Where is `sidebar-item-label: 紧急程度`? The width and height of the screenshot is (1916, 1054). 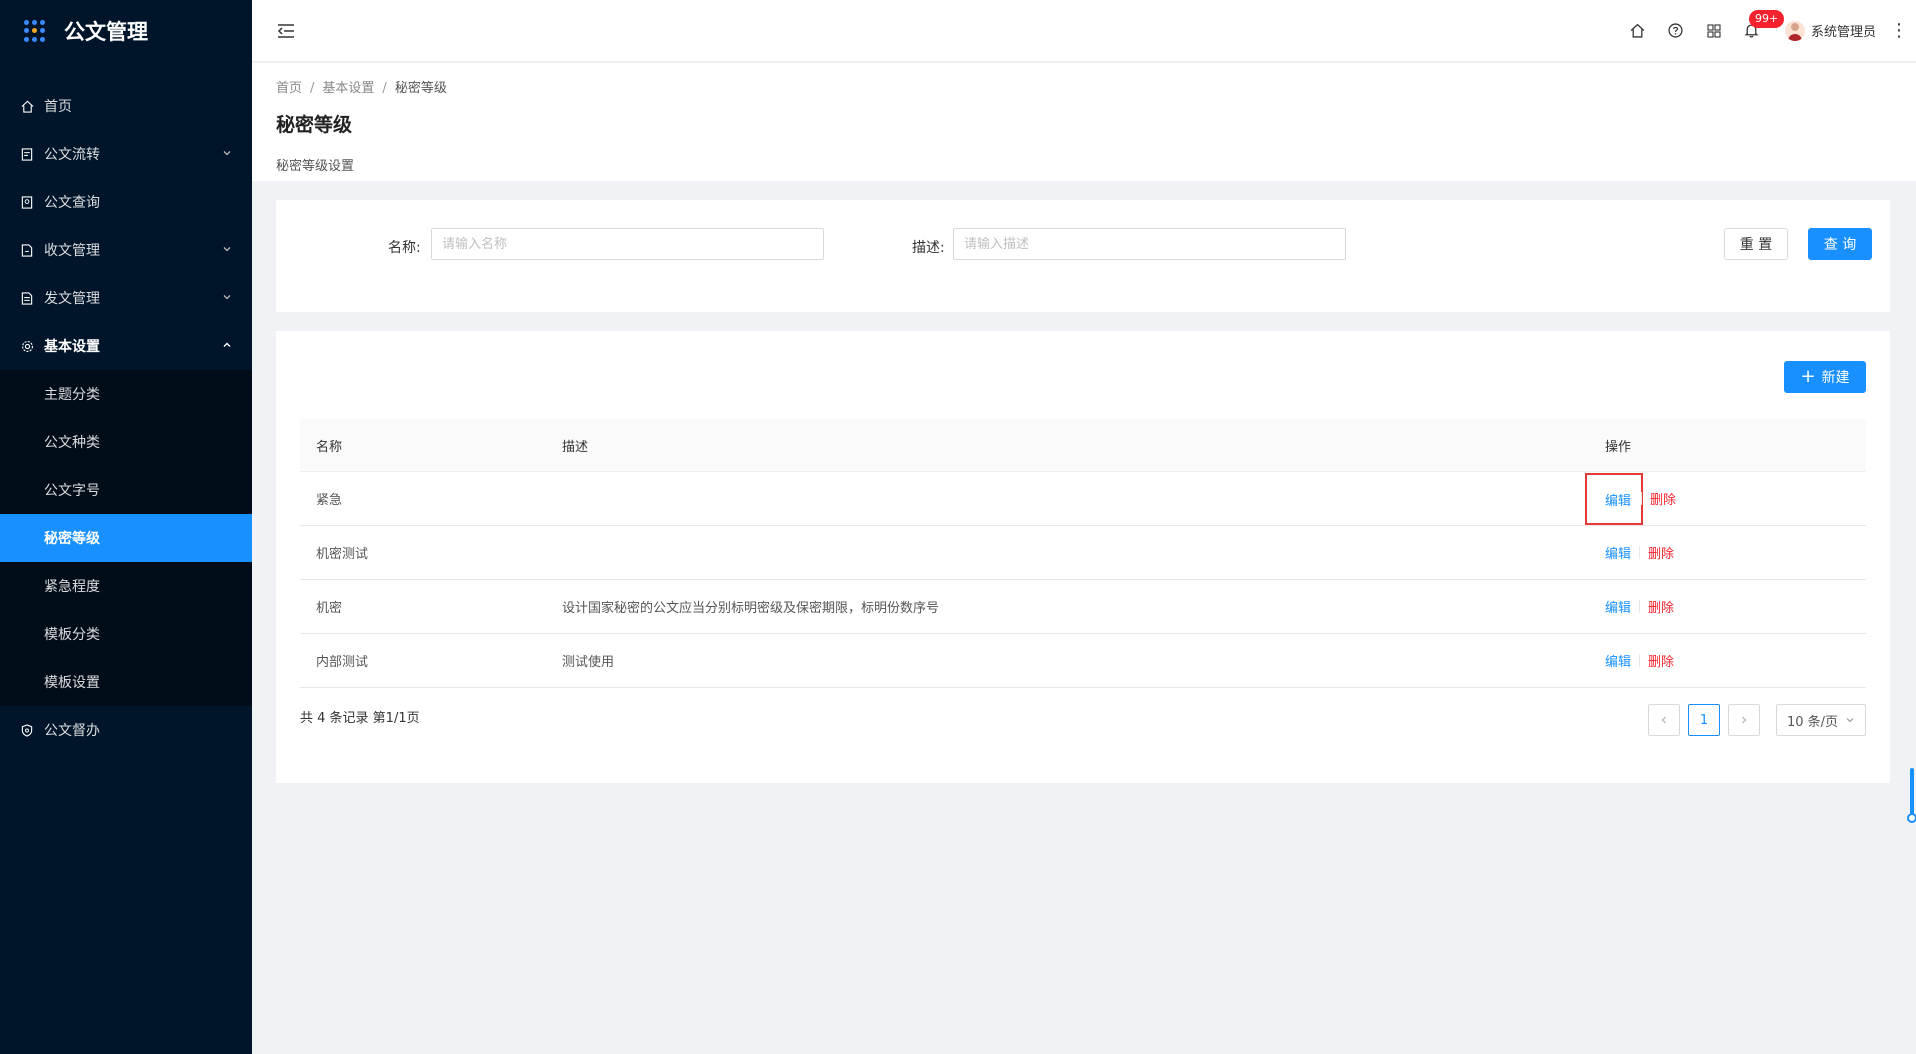 sidebar-item-label: 紧急程度 is located at coordinates (72, 587).